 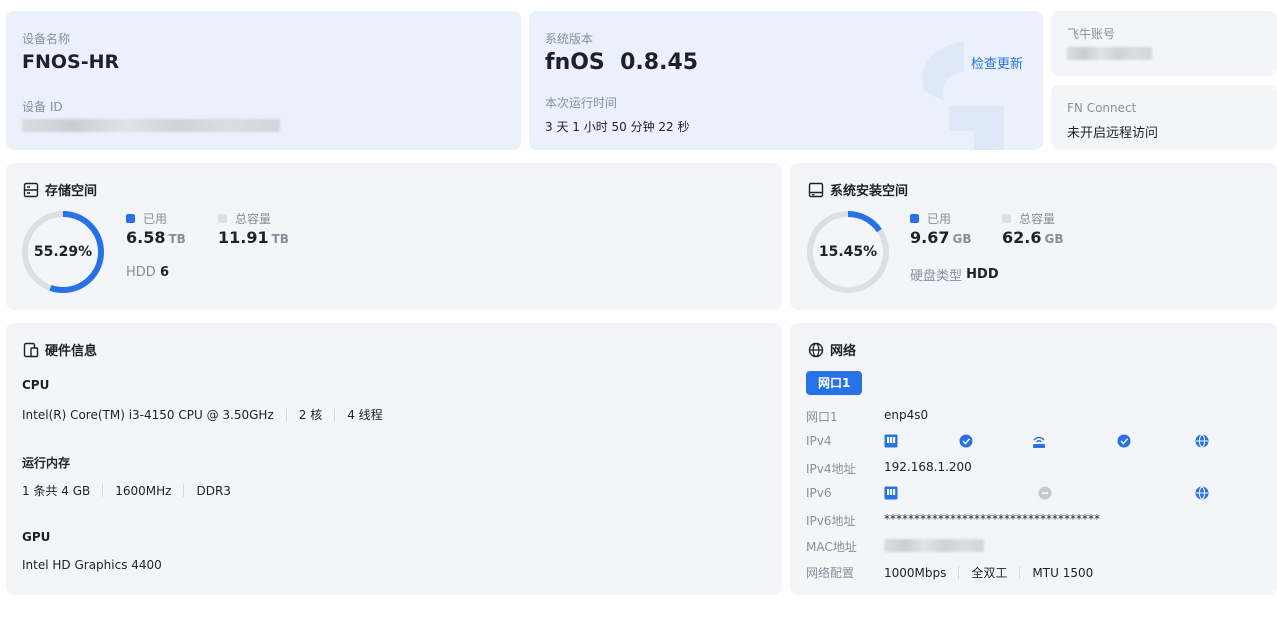 I want to click on storage-percent: 55.29%, so click(x=63, y=252).